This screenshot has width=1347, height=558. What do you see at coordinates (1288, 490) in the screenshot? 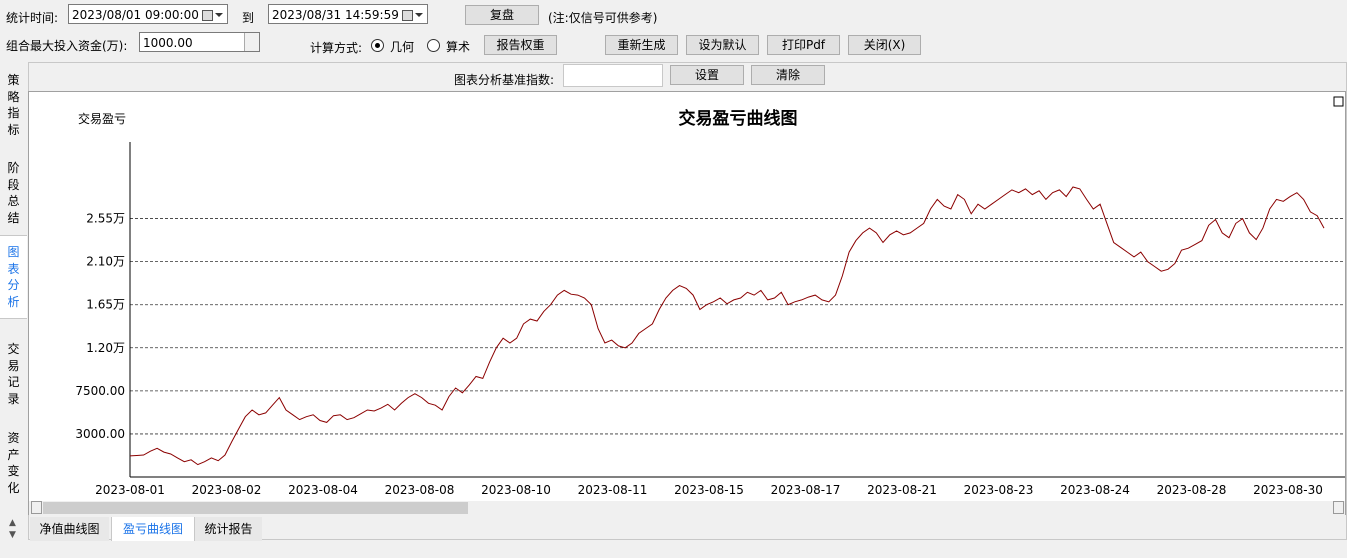
I see `x-tick-label: 2023-08-30` at bounding box center [1288, 490].